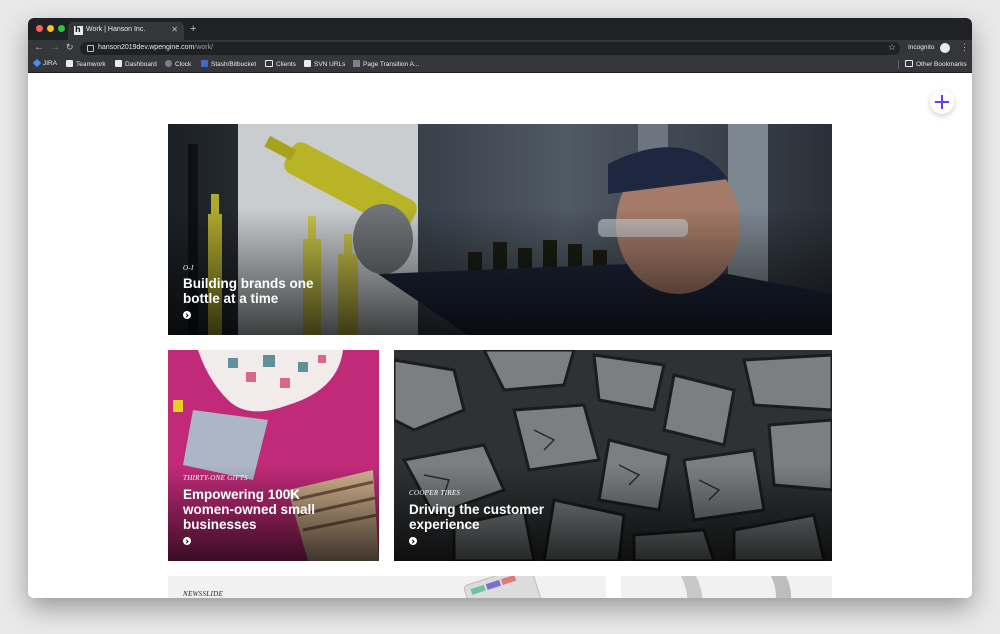 The height and width of the screenshot is (634, 1000). Describe the element at coordinates (476, 517) in the screenshot. I see `card-title: Driving the customer experience` at that location.